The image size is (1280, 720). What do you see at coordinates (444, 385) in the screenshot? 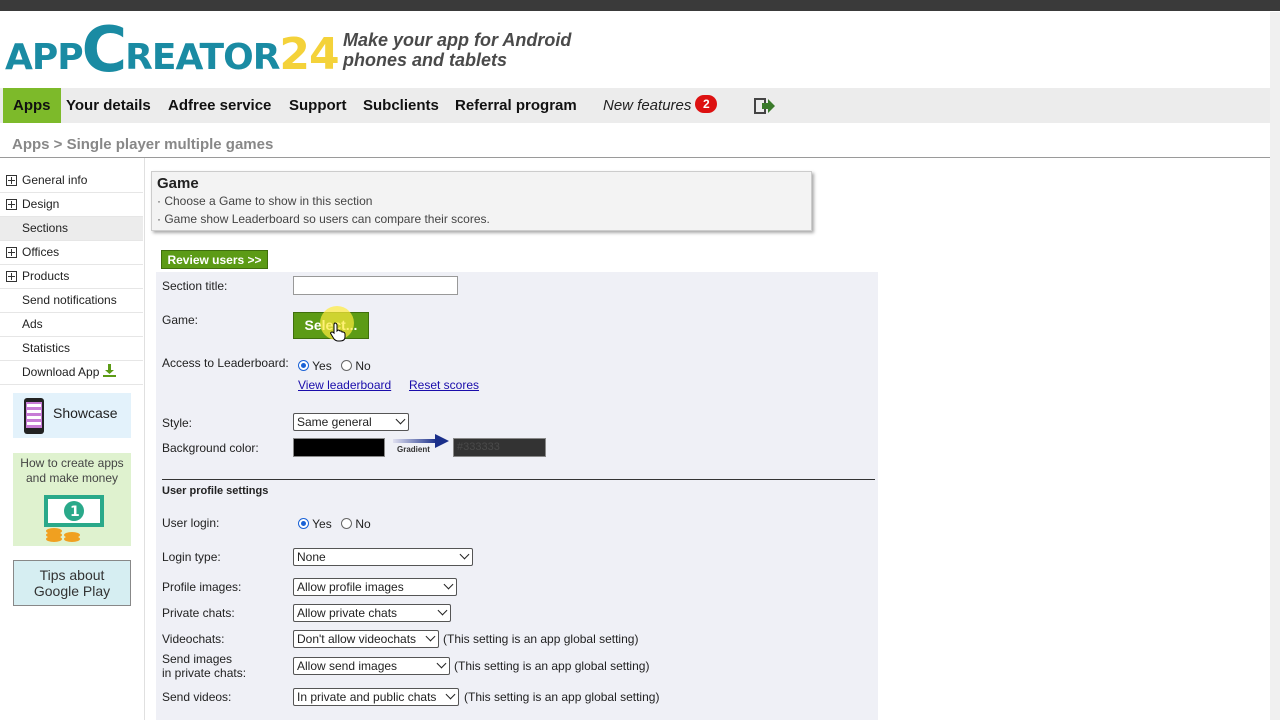
I see `reset-scores-link: Reset scores` at bounding box center [444, 385].